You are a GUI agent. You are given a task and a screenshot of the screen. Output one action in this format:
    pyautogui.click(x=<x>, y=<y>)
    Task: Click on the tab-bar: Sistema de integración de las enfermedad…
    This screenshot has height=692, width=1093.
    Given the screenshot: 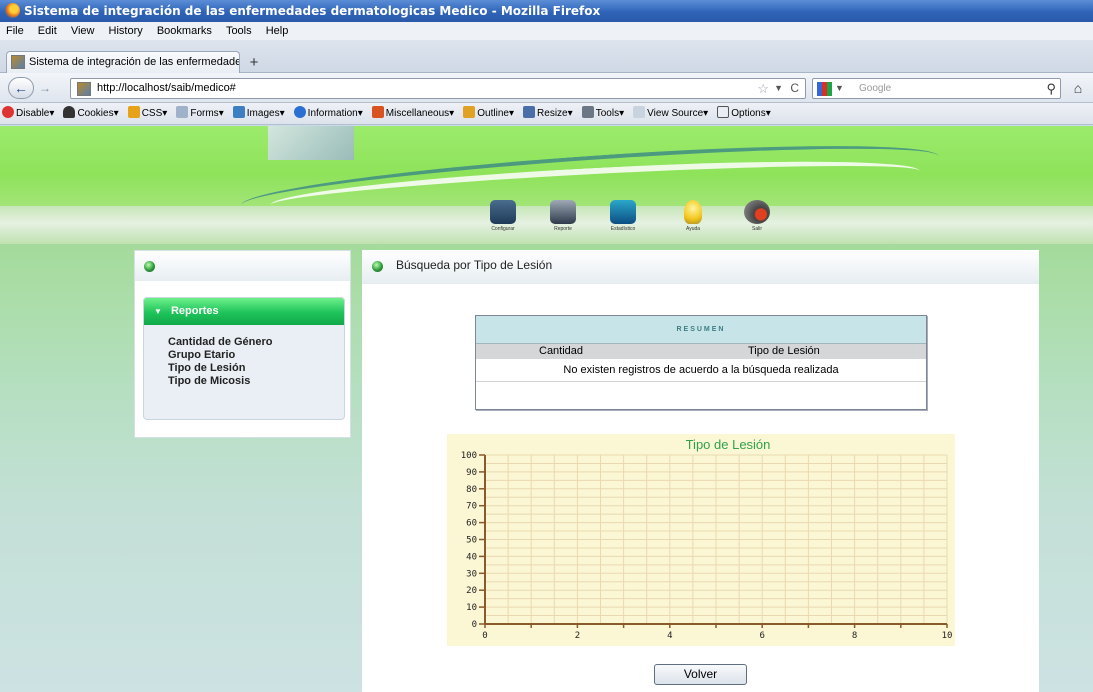 What is the action you would take?
    pyautogui.click(x=546, y=56)
    